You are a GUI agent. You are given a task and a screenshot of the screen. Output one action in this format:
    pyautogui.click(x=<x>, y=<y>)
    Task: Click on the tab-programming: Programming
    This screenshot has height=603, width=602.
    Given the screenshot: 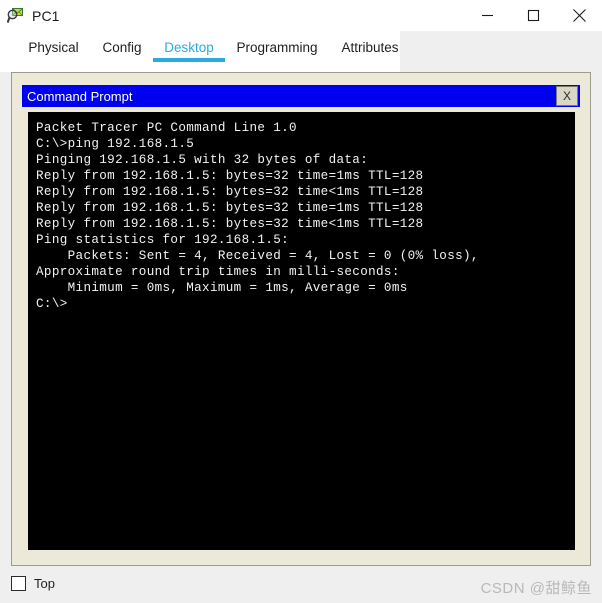 What is the action you would take?
    pyautogui.click(x=277, y=43)
    